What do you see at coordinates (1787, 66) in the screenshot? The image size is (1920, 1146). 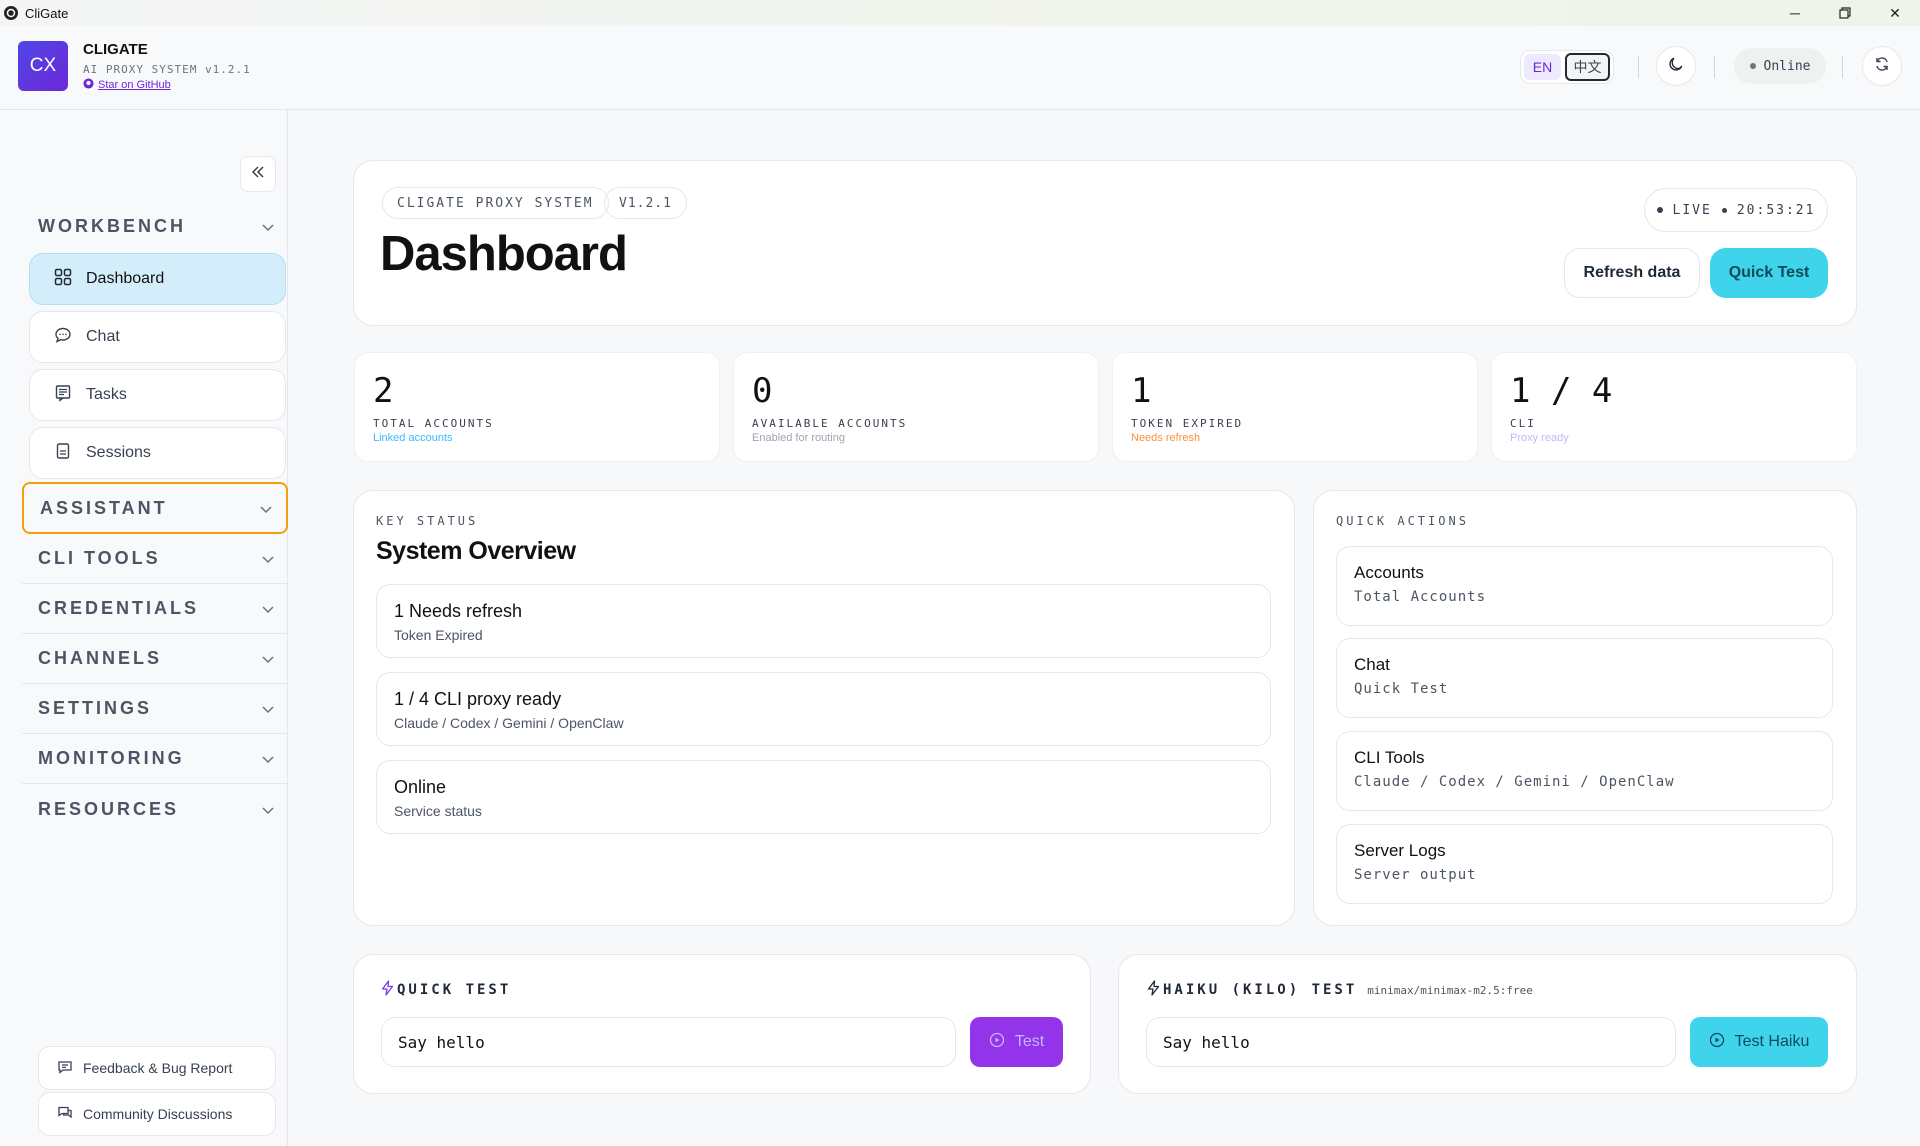 I see `status-label: Online` at bounding box center [1787, 66].